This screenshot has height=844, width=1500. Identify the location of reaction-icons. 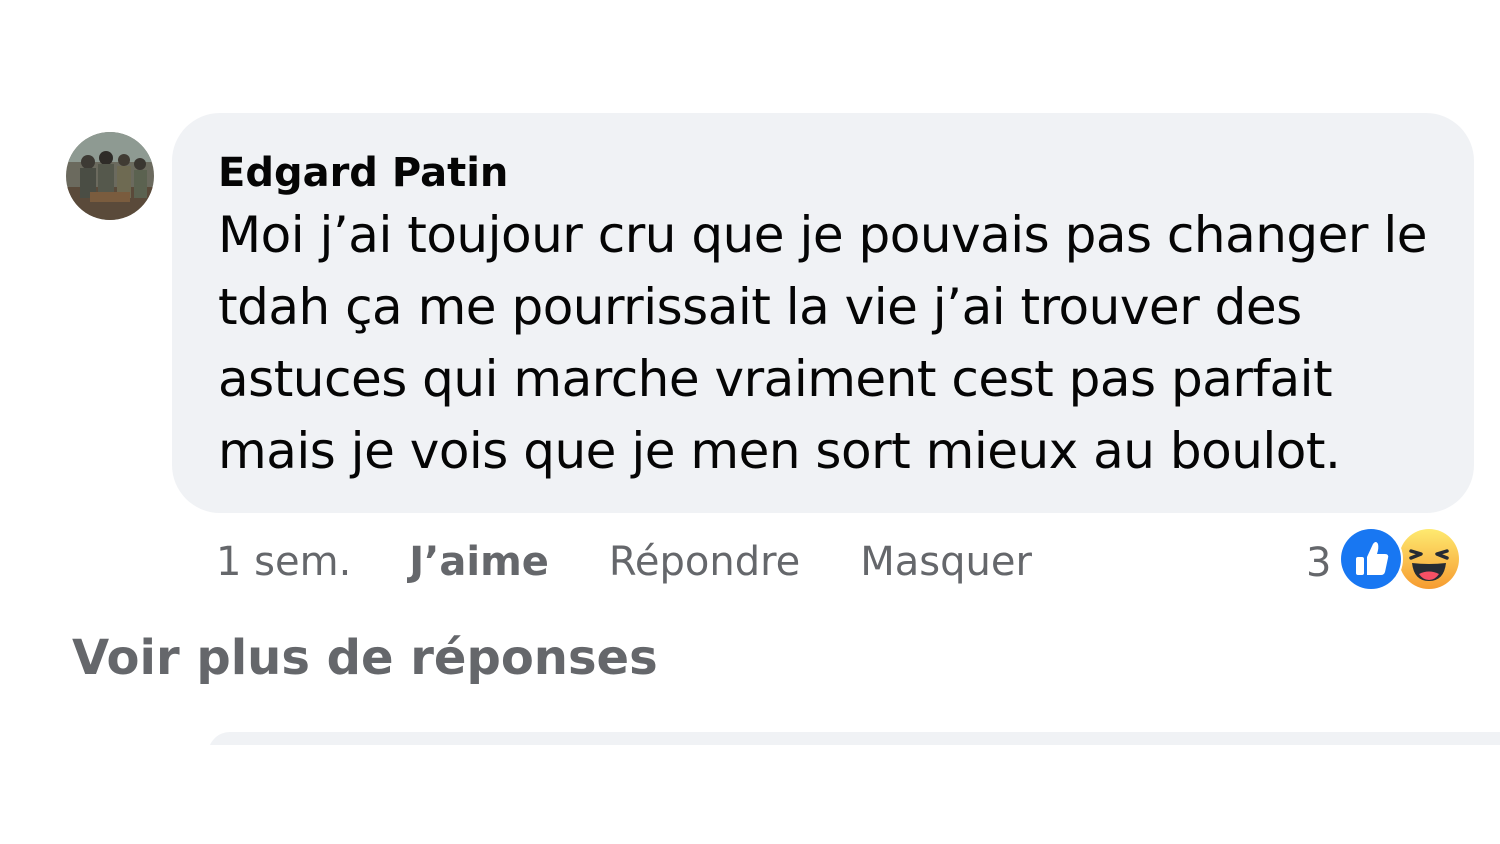
(1402, 559).